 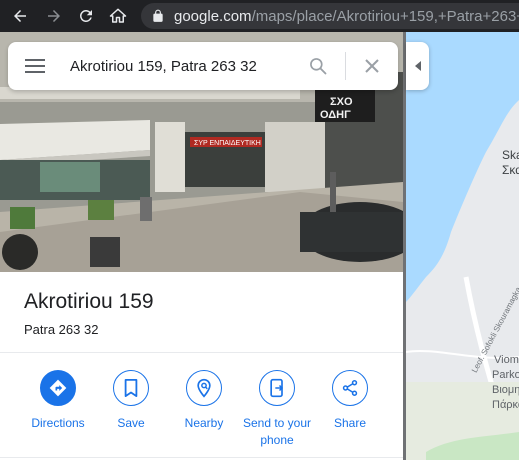 What do you see at coordinates (86, 16) in the screenshot?
I see `reload-icon` at bounding box center [86, 16].